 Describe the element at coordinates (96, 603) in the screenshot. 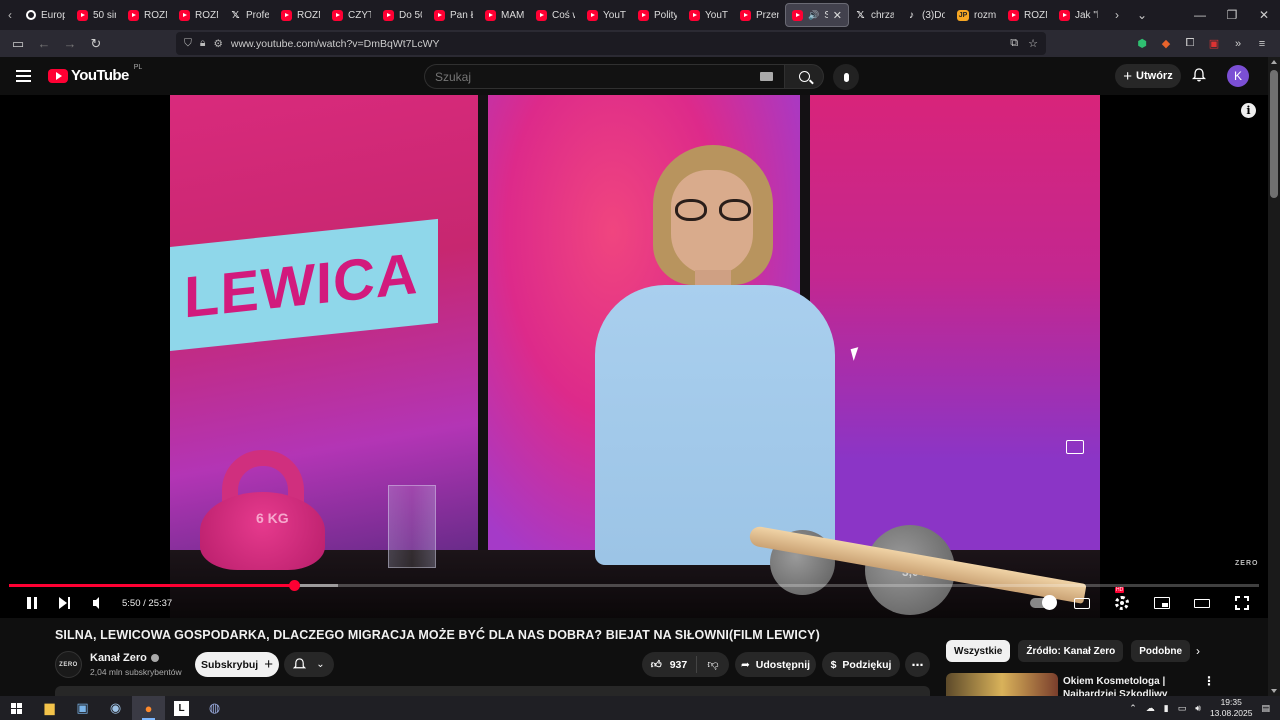

I see `mute-button` at that location.